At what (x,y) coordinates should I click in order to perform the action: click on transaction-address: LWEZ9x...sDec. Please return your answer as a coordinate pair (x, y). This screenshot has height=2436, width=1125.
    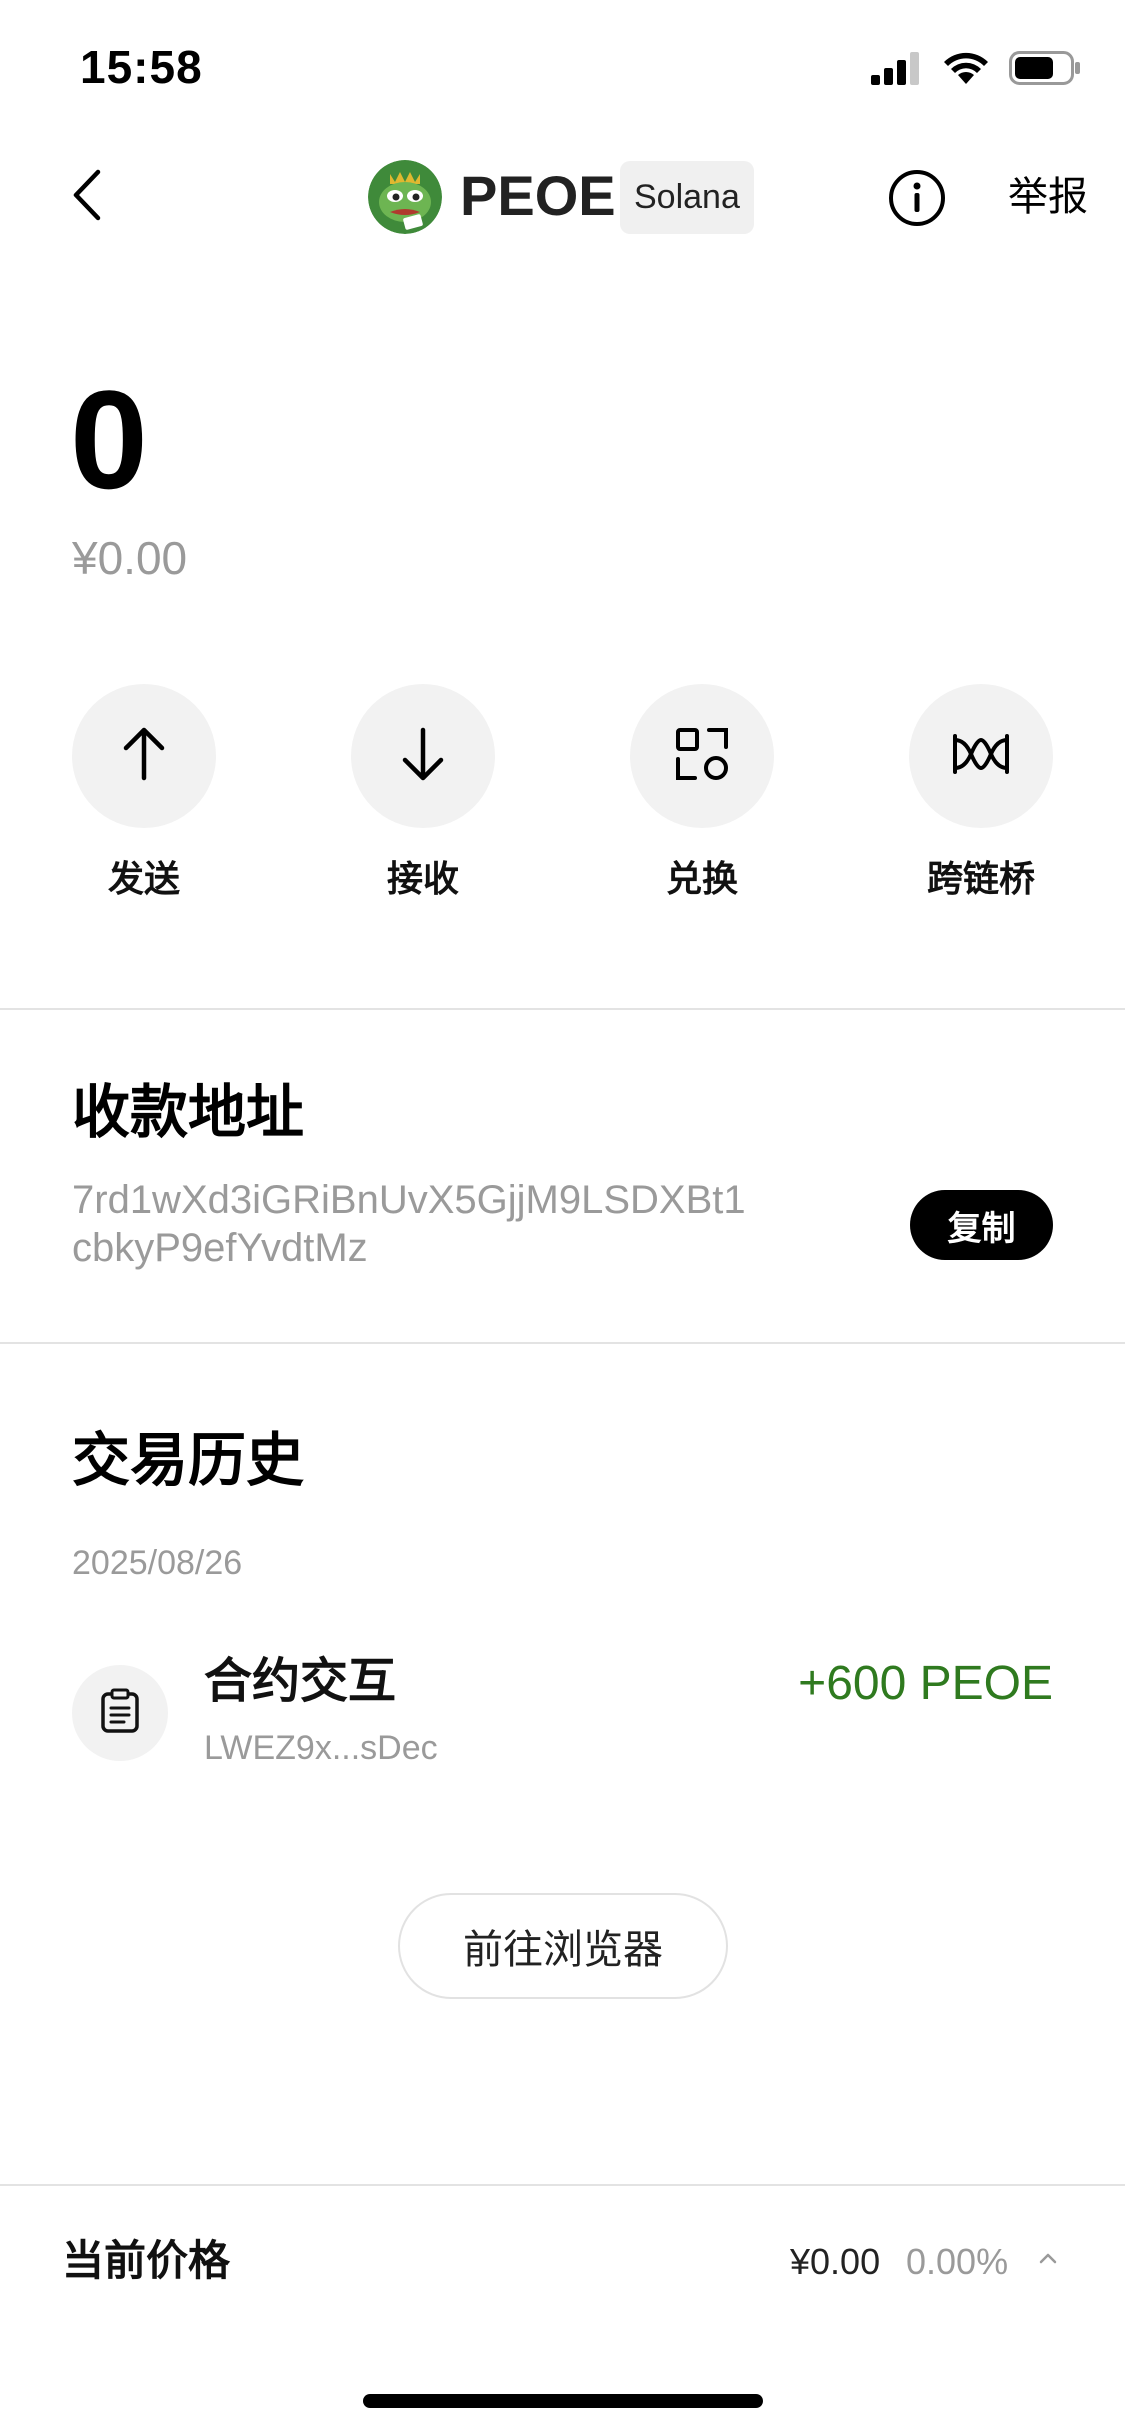
    Looking at the image, I should click on (321, 1748).